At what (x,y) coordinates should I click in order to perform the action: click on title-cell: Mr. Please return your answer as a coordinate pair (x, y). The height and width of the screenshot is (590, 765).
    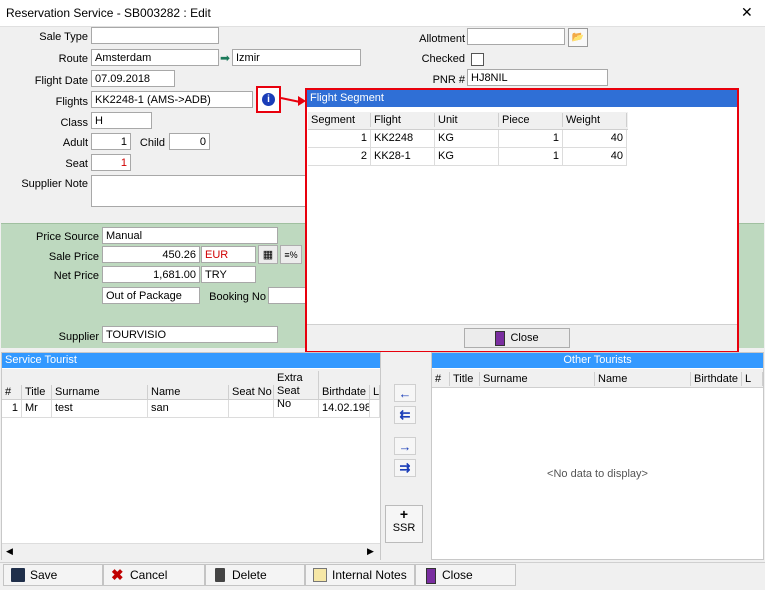
    Looking at the image, I should click on (37, 409).